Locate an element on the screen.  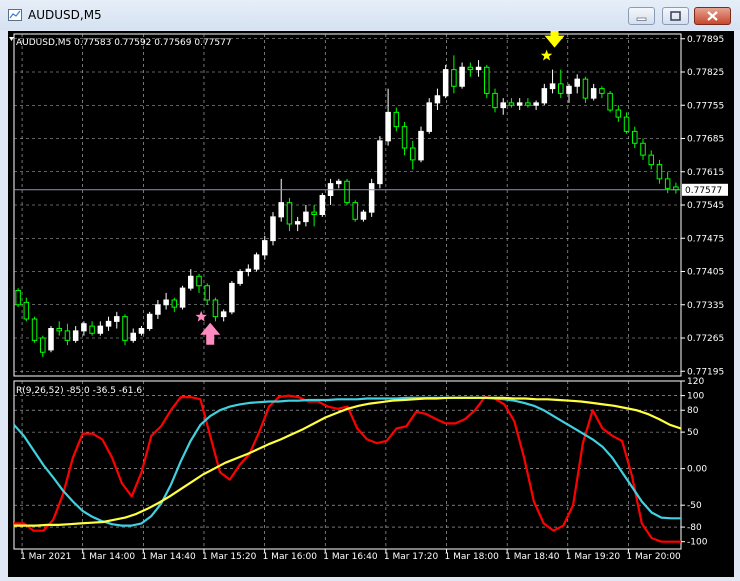
level-axis-label: 0.00 is located at coordinates (697, 470).